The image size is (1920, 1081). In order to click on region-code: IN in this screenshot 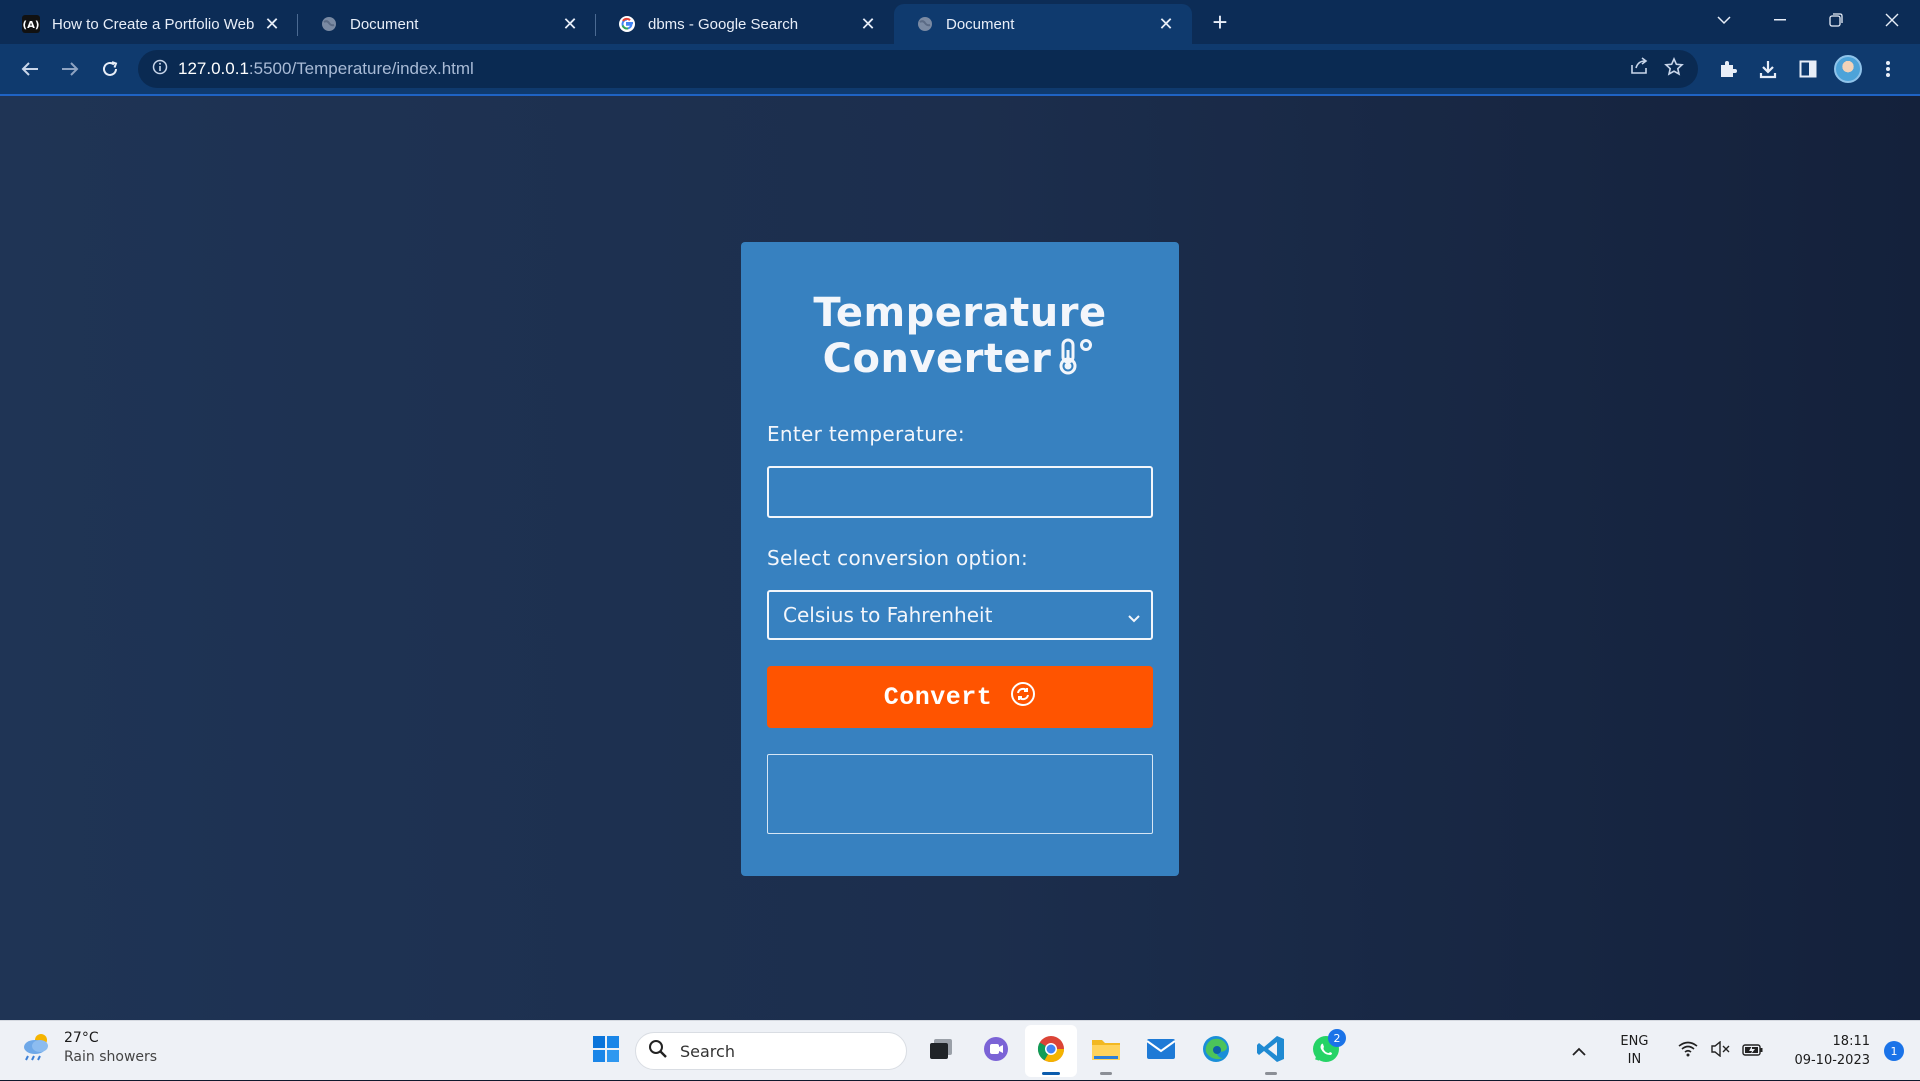, I will do `click(1634, 1059)`.